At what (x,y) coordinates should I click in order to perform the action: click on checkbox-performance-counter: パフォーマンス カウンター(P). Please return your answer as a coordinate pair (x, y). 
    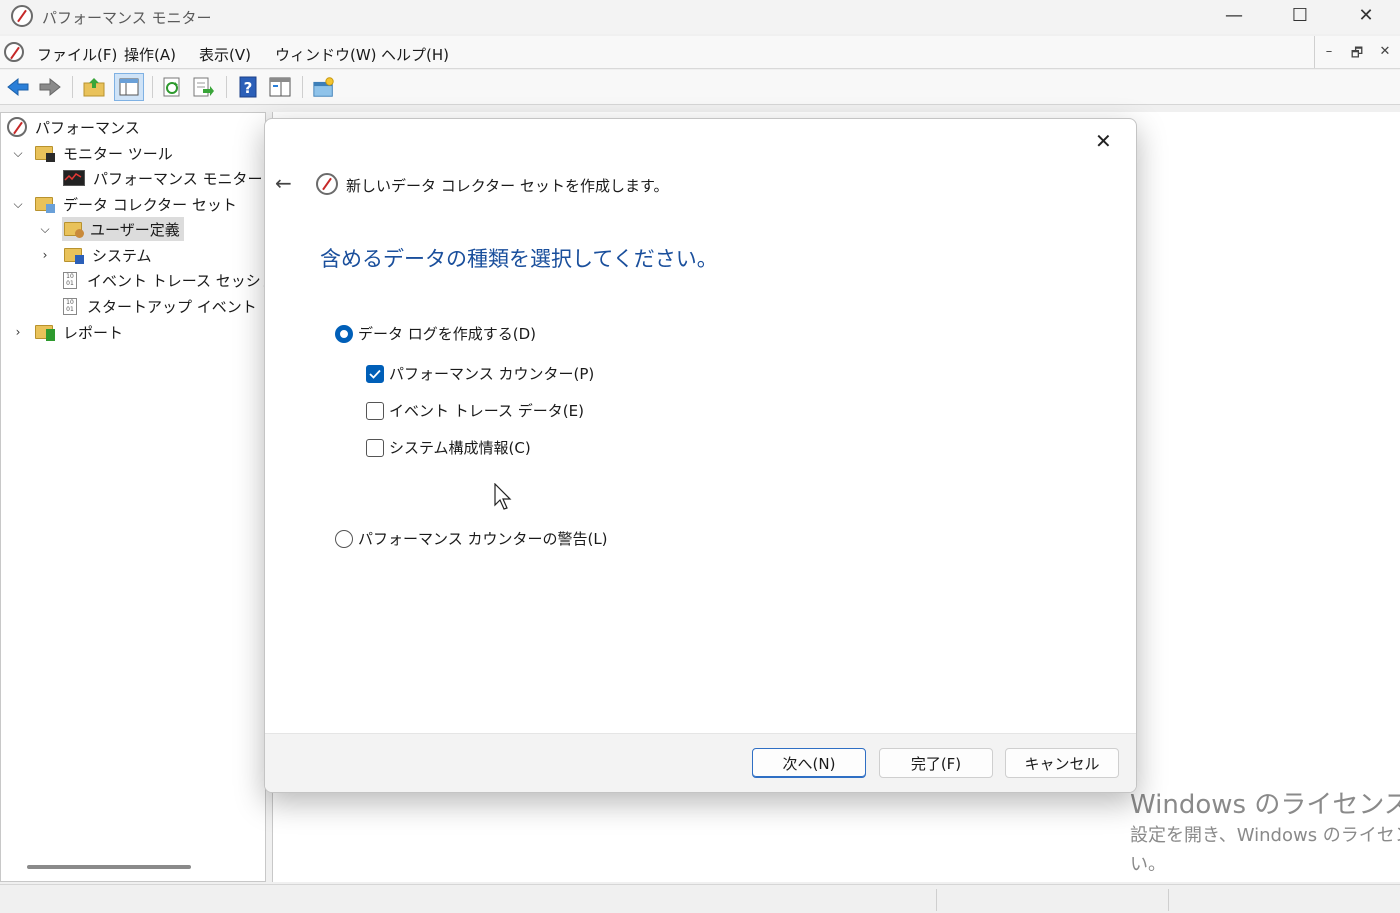
    Looking at the image, I should click on (480, 373).